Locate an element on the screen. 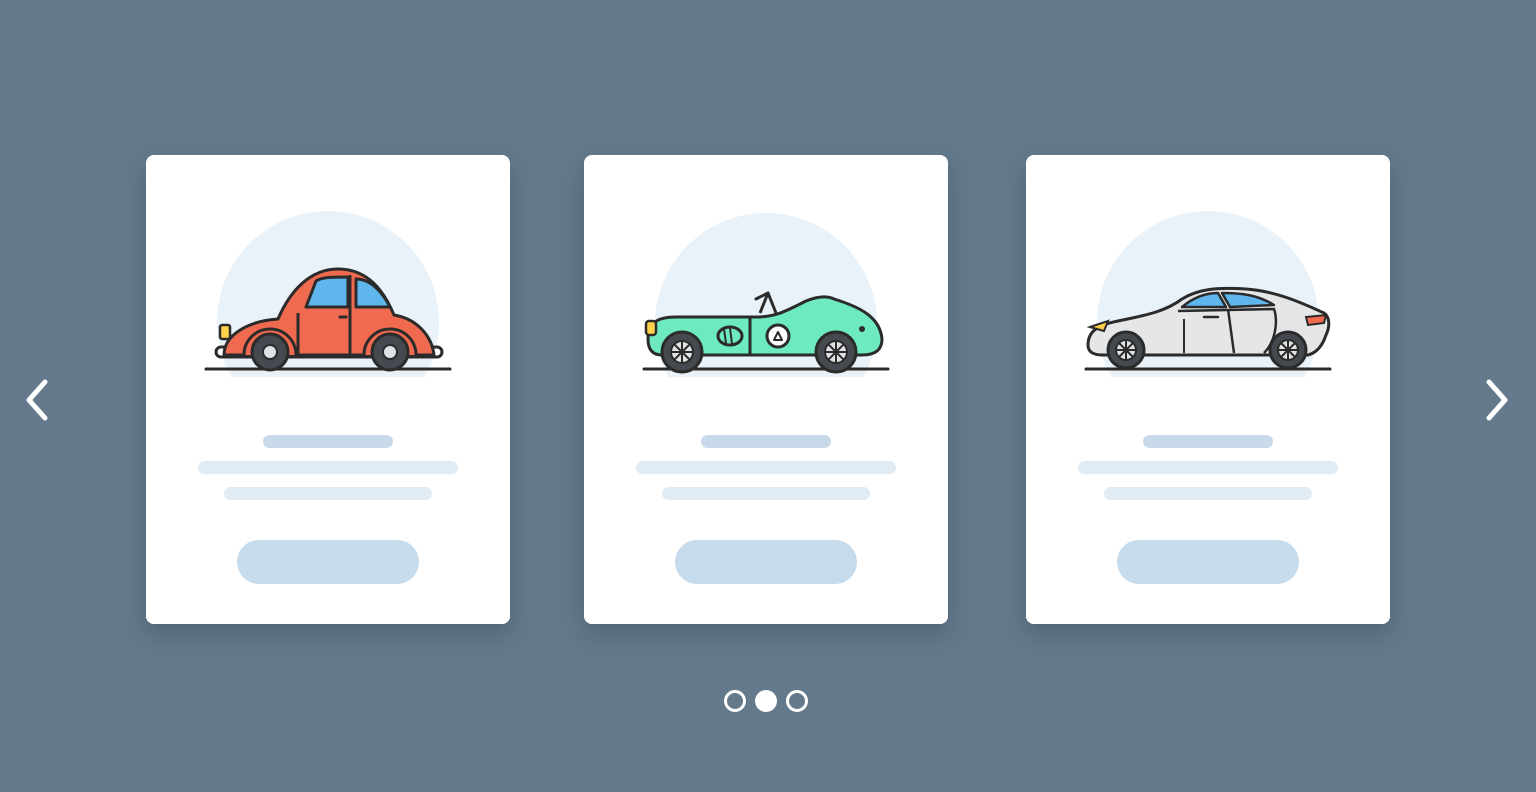 This screenshot has width=1536, height=792. chevron-right-icon is located at coordinates (1497, 400).